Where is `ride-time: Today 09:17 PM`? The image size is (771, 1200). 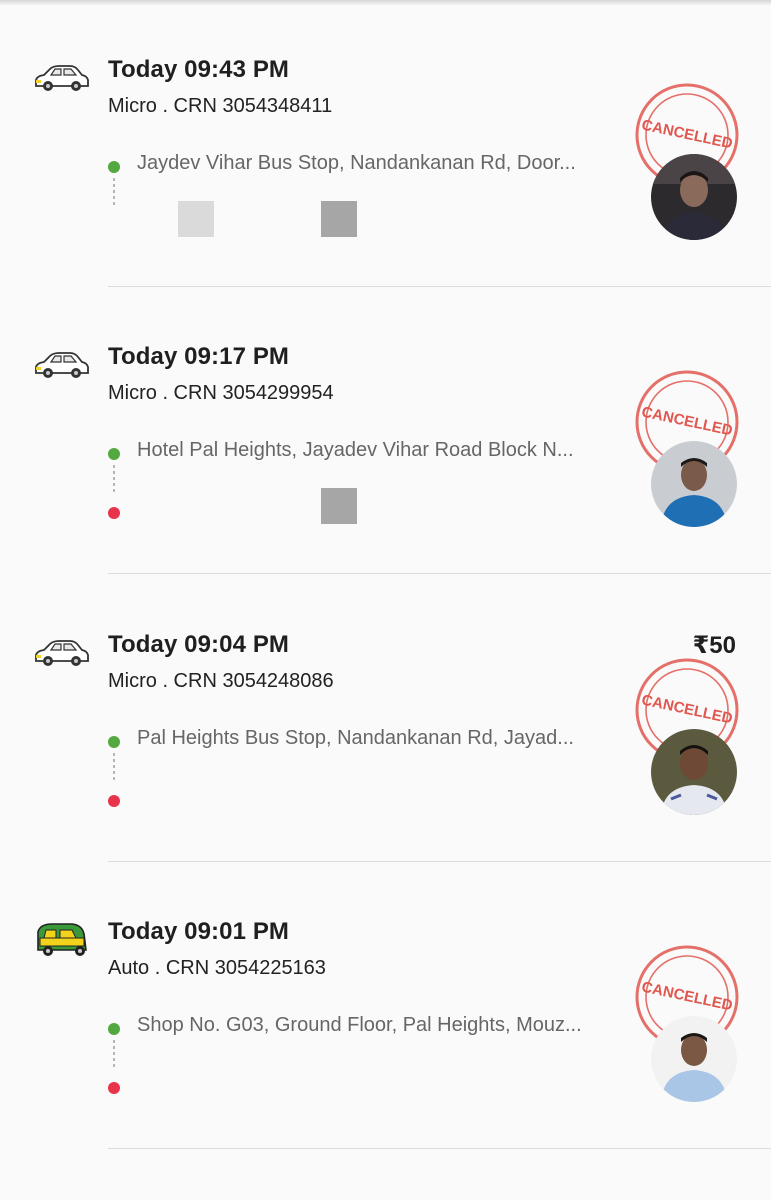 ride-time: Today 09:17 PM is located at coordinates (199, 356).